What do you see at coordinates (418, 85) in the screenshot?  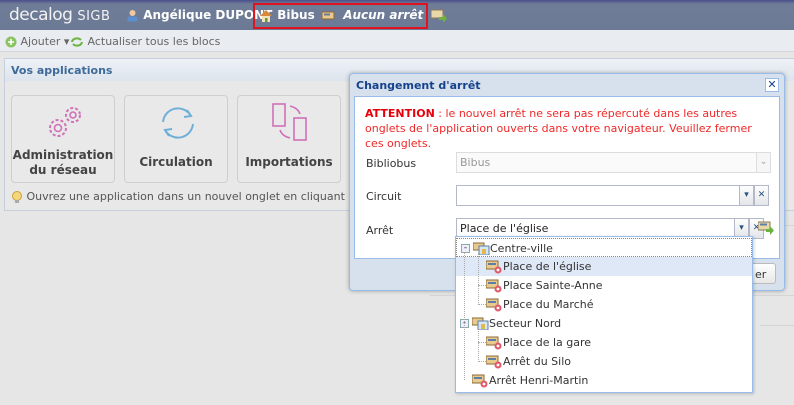 I see `dialog-title: Changement d'arrêt` at bounding box center [418, 85].